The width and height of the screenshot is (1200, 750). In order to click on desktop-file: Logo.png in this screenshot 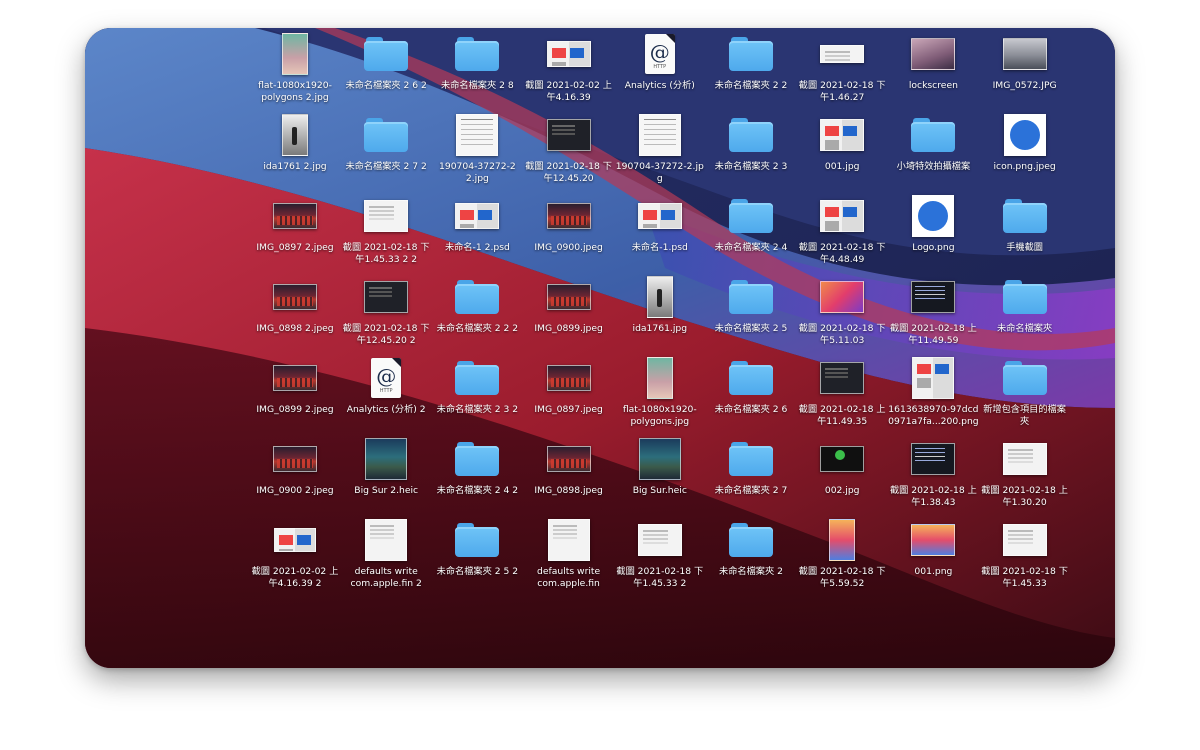, I will do `click(933, 223)`.